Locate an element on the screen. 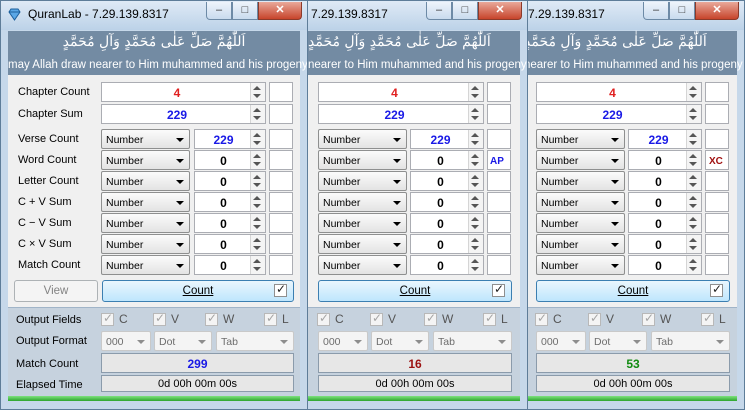 Image resolution: width=745 pixels, height=410 pixels. view-button: View is located at coordinates (56, 291).